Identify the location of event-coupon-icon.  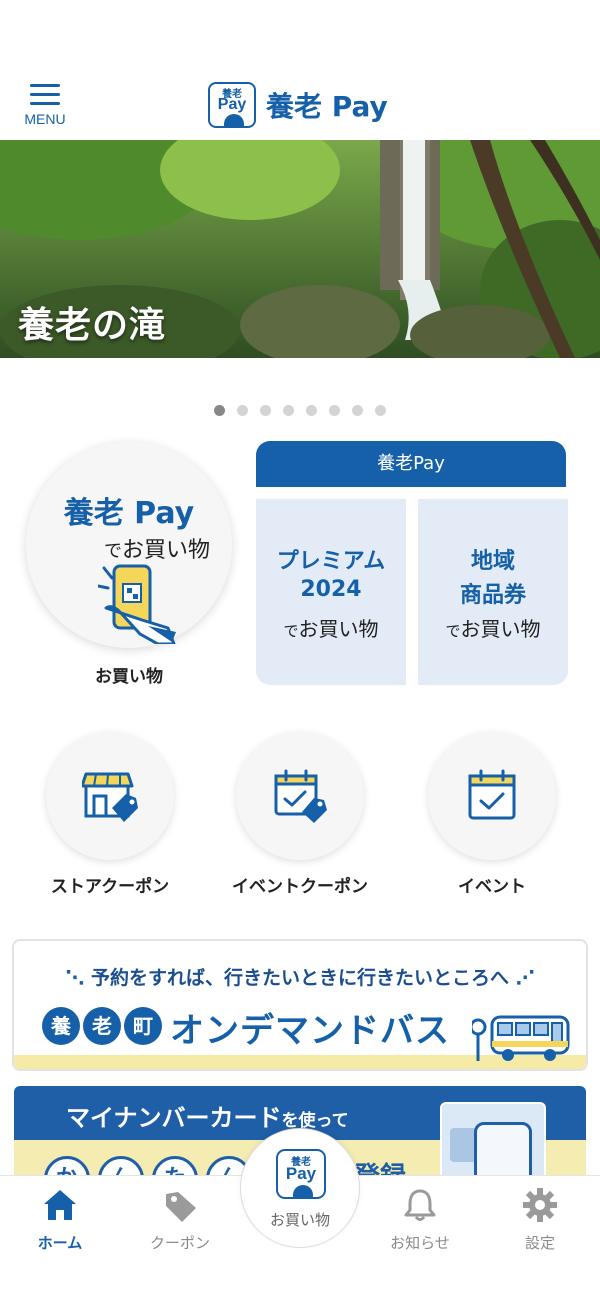
(300, 796).